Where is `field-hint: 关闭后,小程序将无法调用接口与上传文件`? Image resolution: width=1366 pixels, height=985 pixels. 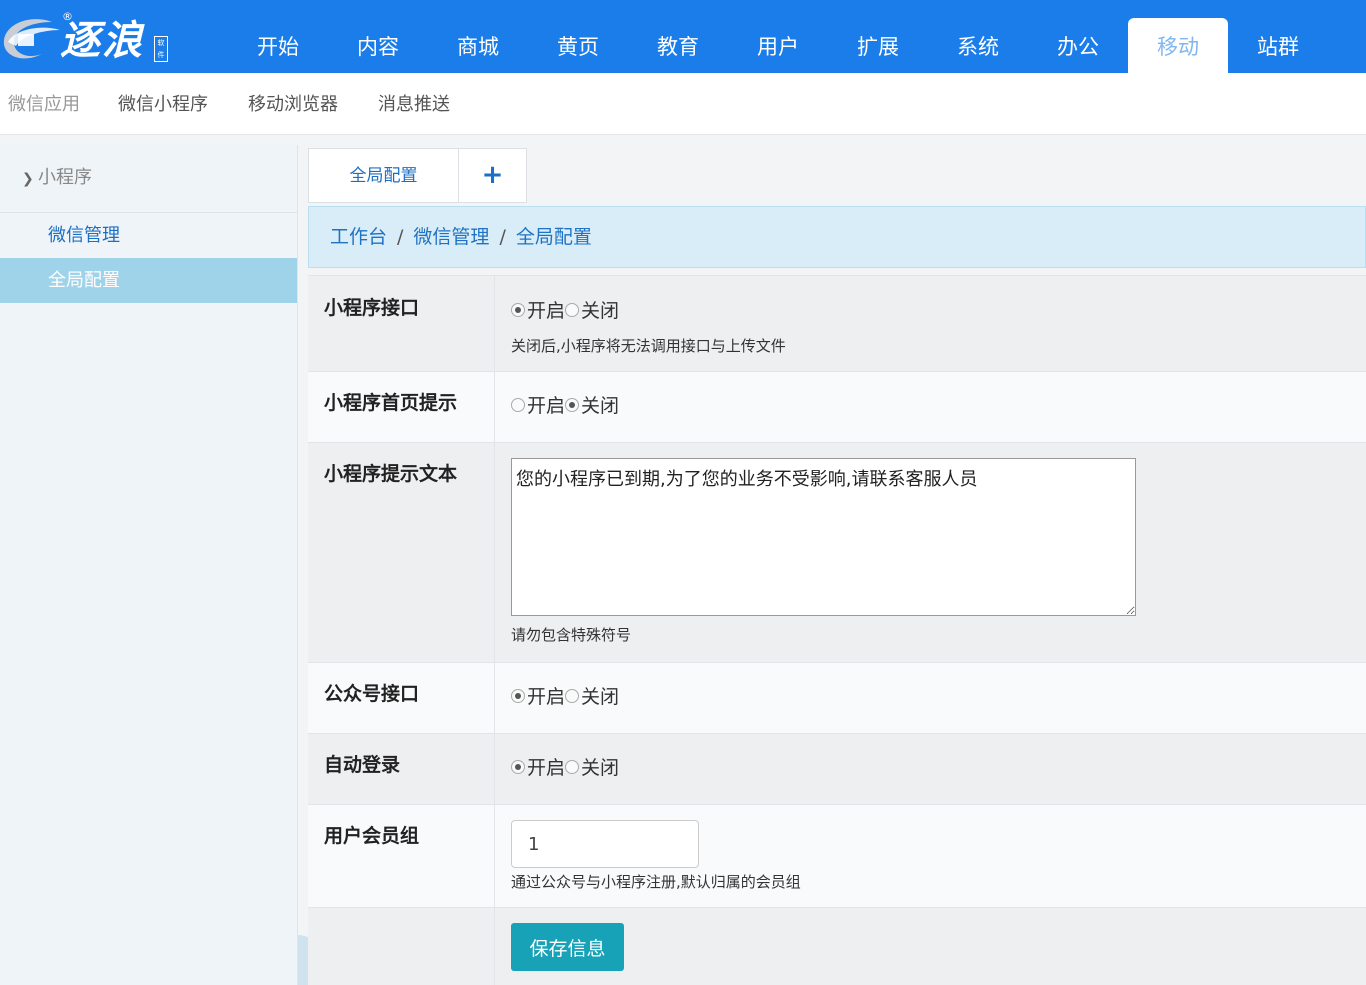
field-hint: 关闭后,小程序将无法调用接口与上传文件 is located at coordinates (648, 346).